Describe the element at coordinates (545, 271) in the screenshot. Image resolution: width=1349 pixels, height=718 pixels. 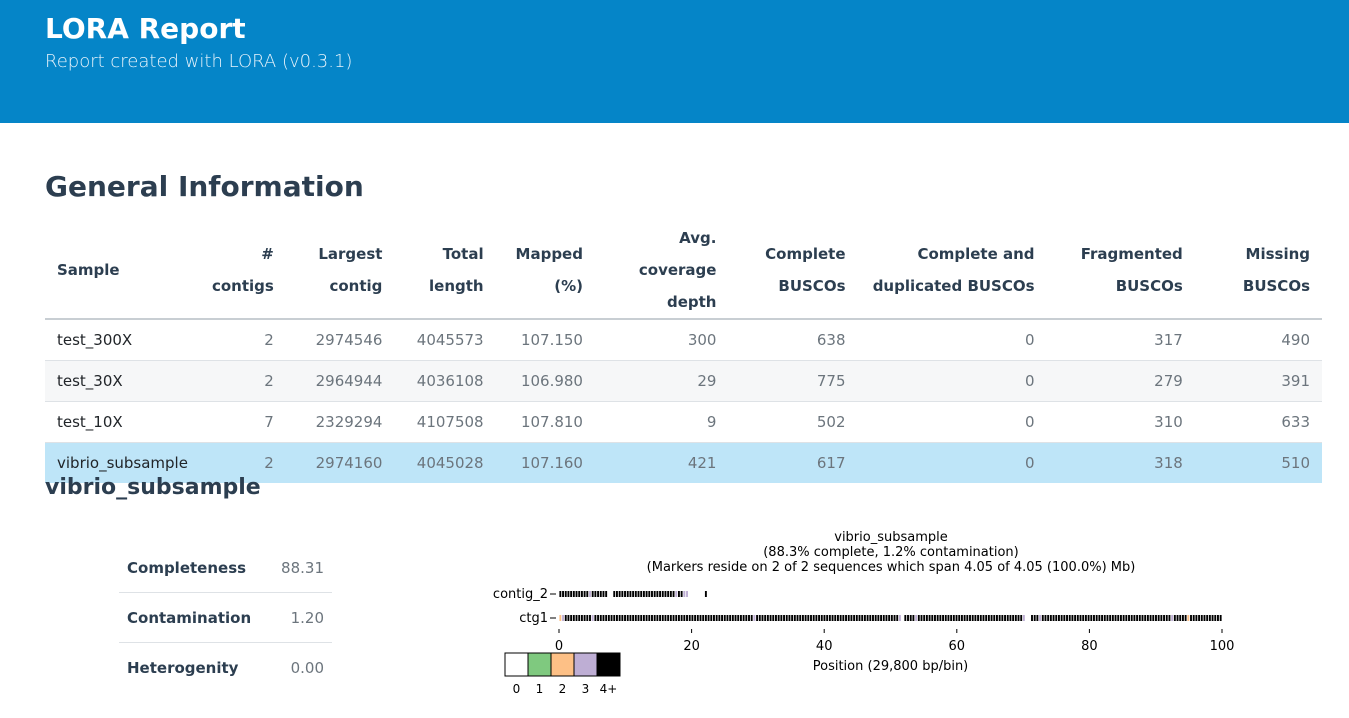
I see `column-header: Mapped (%)` at that location.